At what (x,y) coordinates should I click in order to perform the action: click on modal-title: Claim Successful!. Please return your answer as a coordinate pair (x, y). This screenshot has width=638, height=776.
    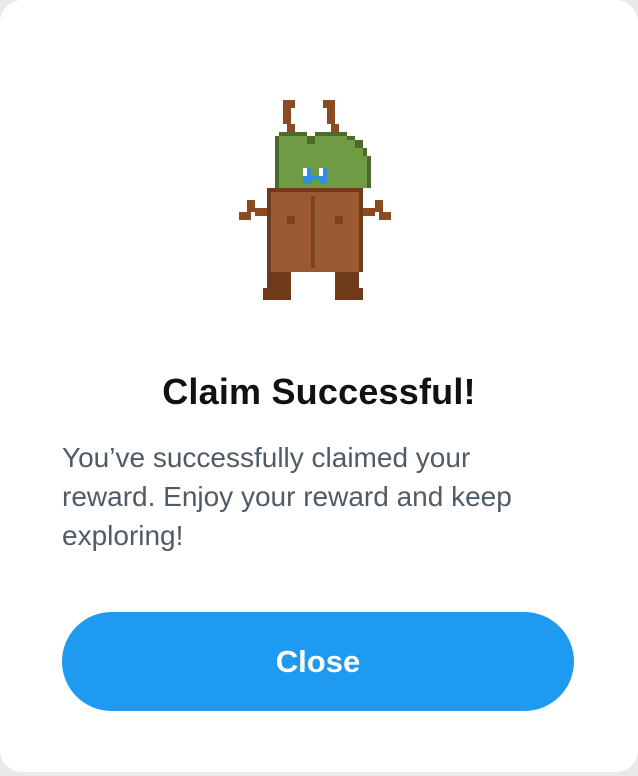
    Looking at the image, I should click on (319, 391).